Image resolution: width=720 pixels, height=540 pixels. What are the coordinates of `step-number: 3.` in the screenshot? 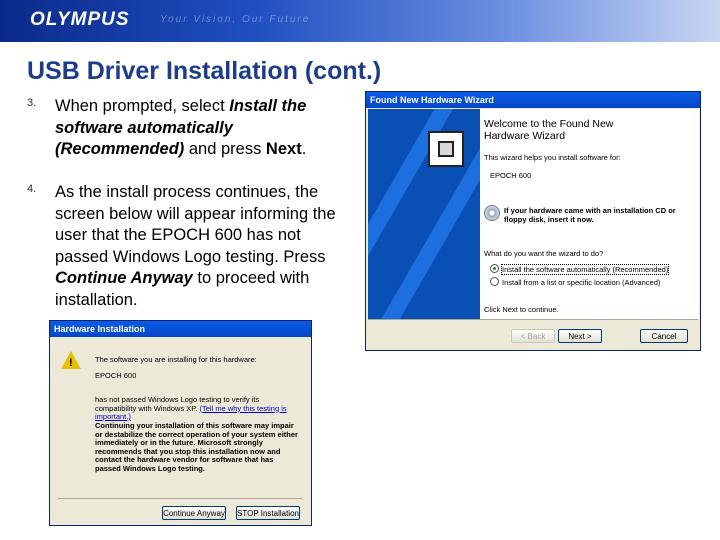 It's located at (32, 103).